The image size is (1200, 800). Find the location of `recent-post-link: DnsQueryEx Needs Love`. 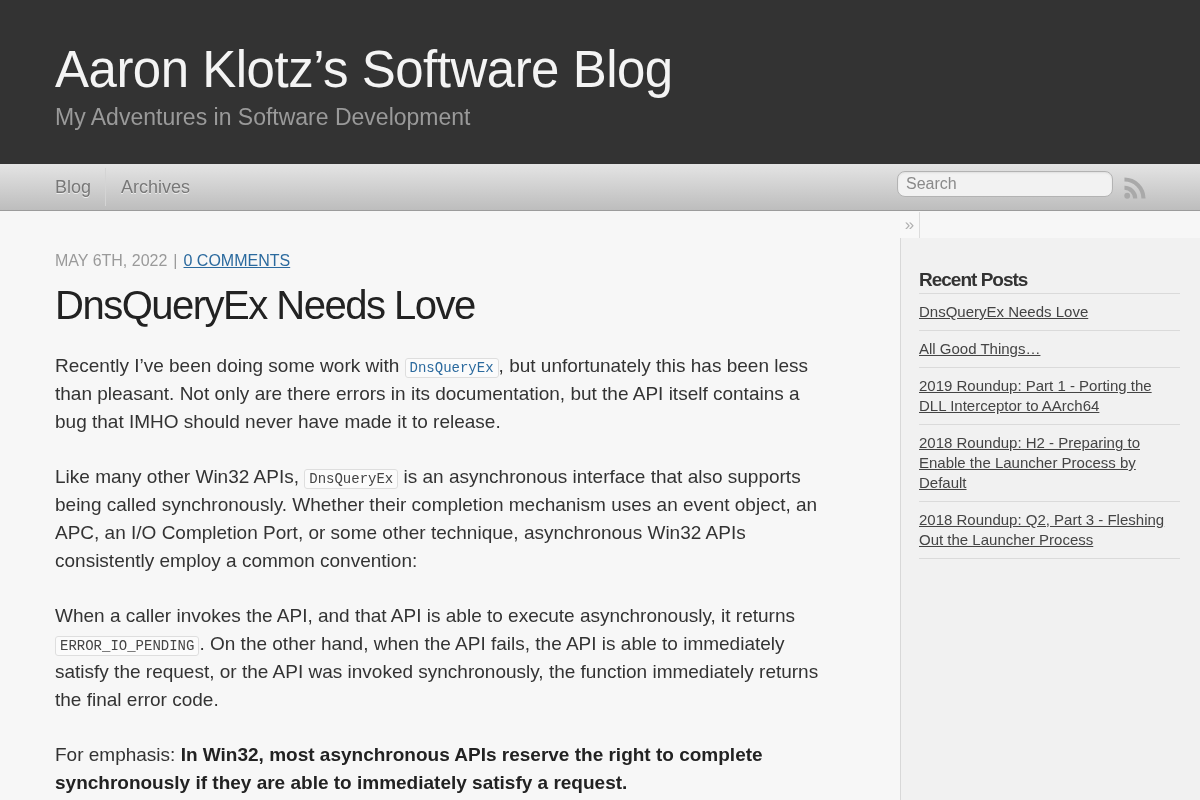

recent-post-link: DnsQueryEx Needs Love is located at coordinates (1004, 312).